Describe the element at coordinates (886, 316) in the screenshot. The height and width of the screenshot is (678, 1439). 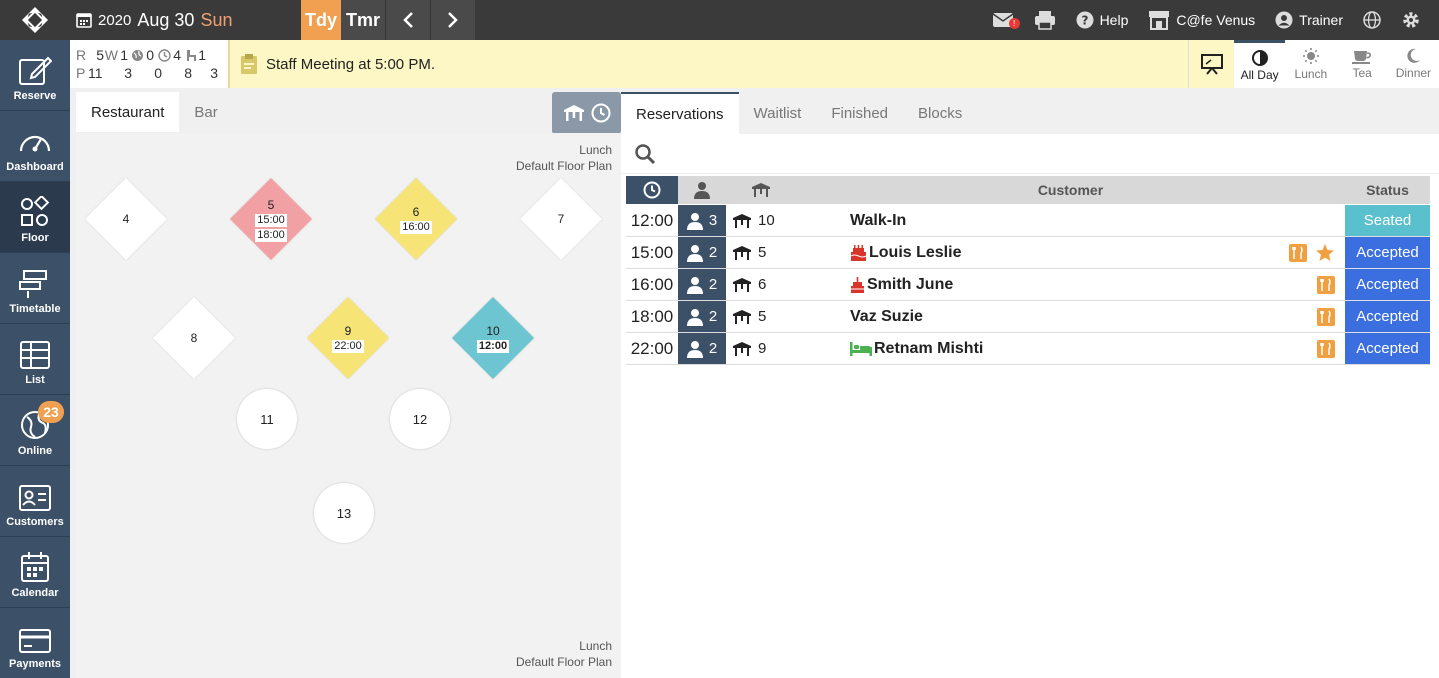
I see `customer-name: Vaz Suzie` at that location.